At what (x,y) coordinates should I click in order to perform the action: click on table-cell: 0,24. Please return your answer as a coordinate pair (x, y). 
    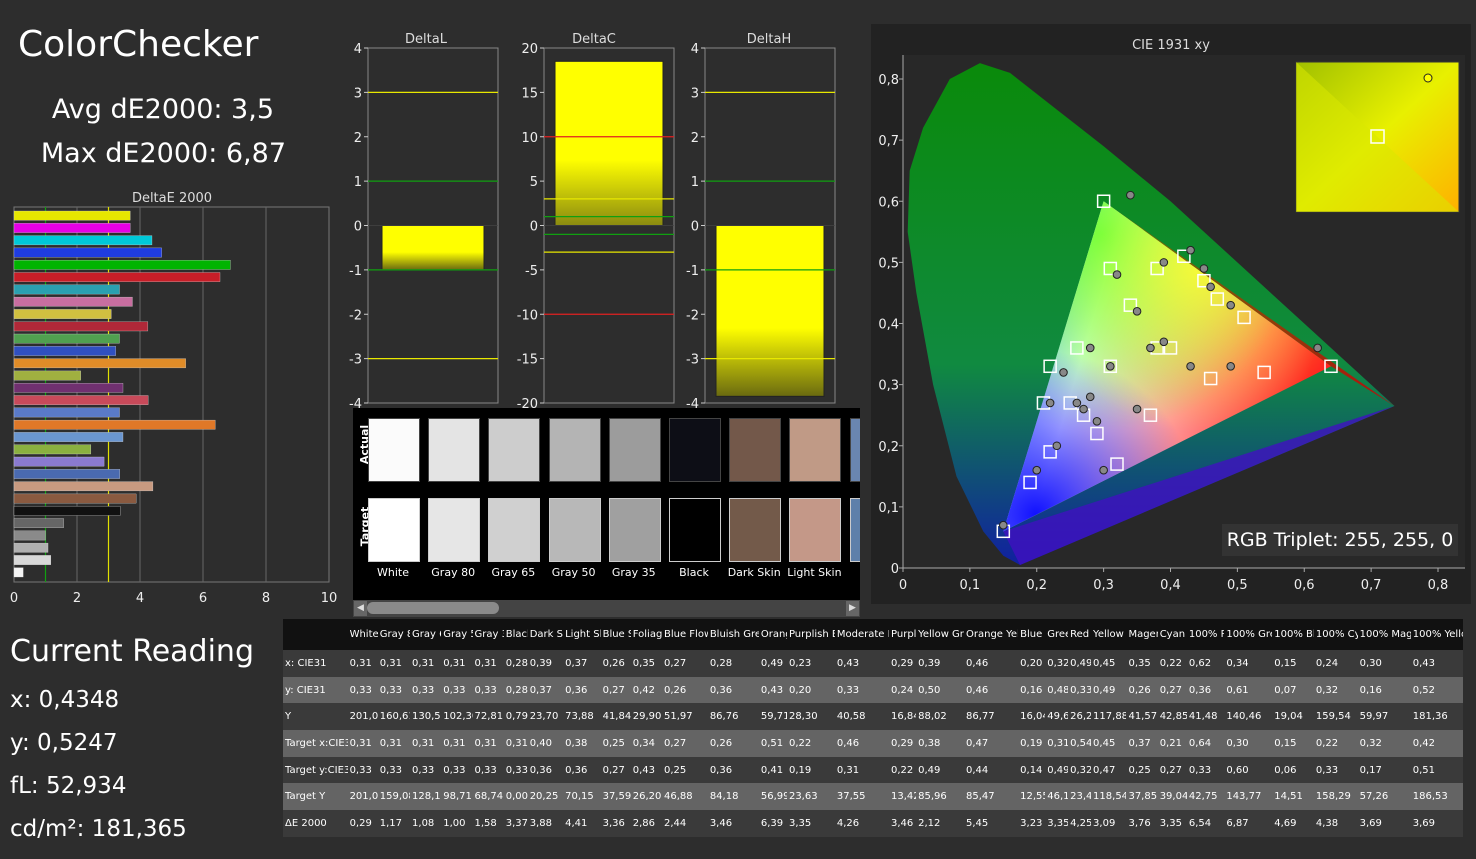
    Looking at the image, I should click on (1335, 663).